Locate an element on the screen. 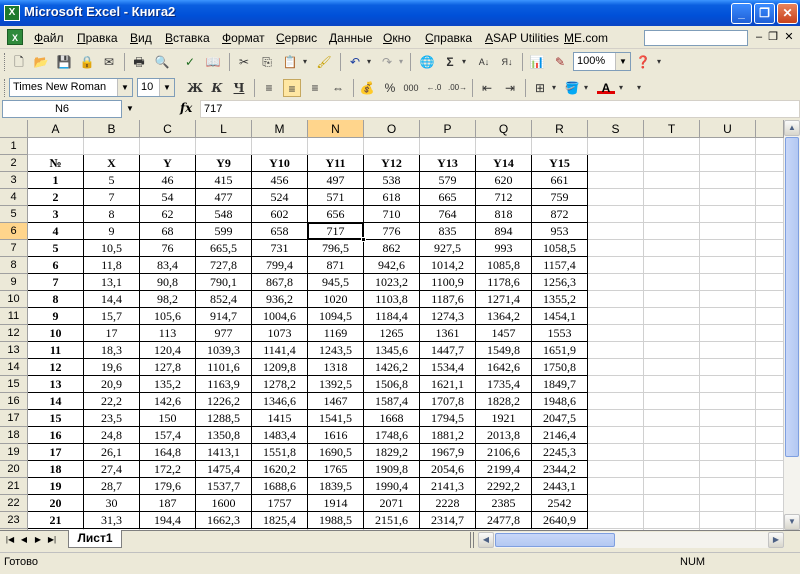 This screenshot has height=574, width=800. table-cell: 1163,9 is located at coordinates (224, 384).